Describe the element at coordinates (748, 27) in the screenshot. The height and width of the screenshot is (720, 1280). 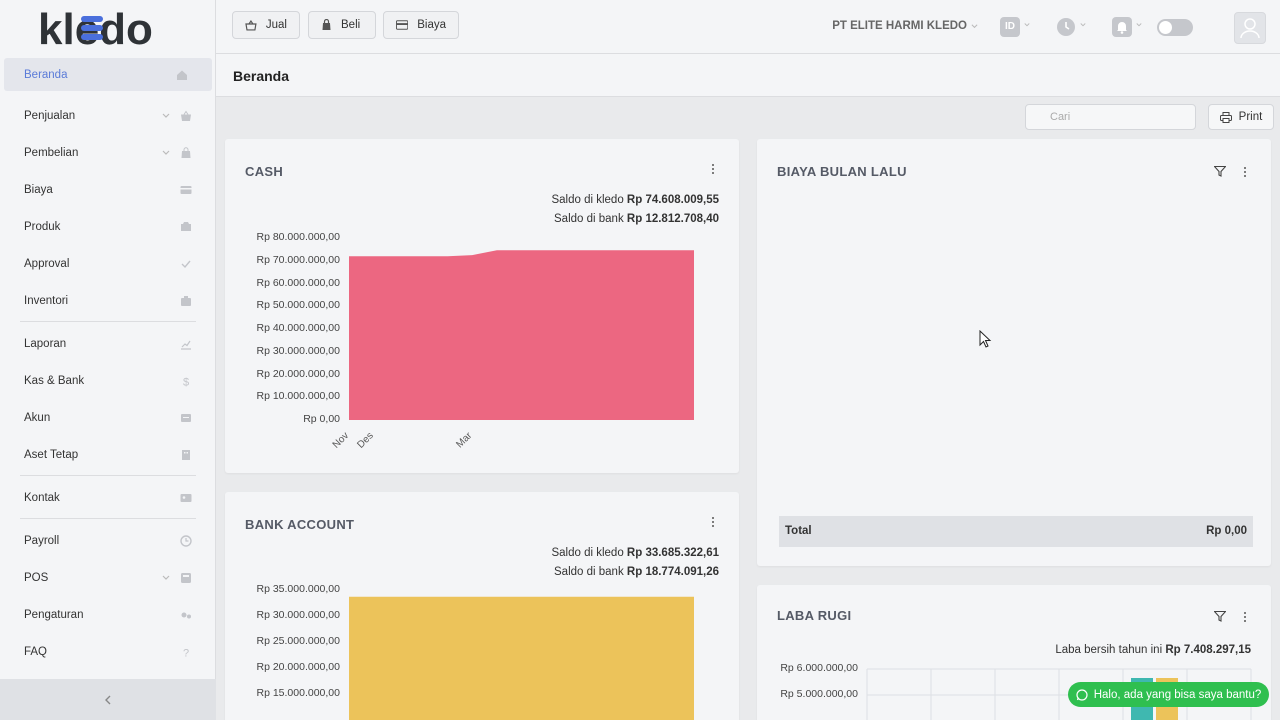
I see `topbar: Jual Beli Biaya PT ELITE HARMI KLEDO ID` at that location.